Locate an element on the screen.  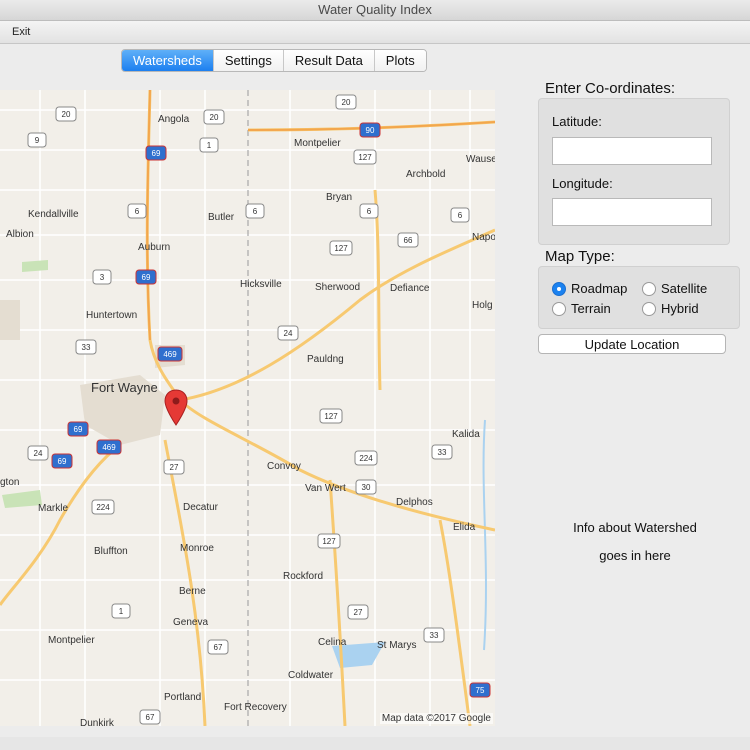
svg-text: Hicksville is located at coordinates (261, 284).